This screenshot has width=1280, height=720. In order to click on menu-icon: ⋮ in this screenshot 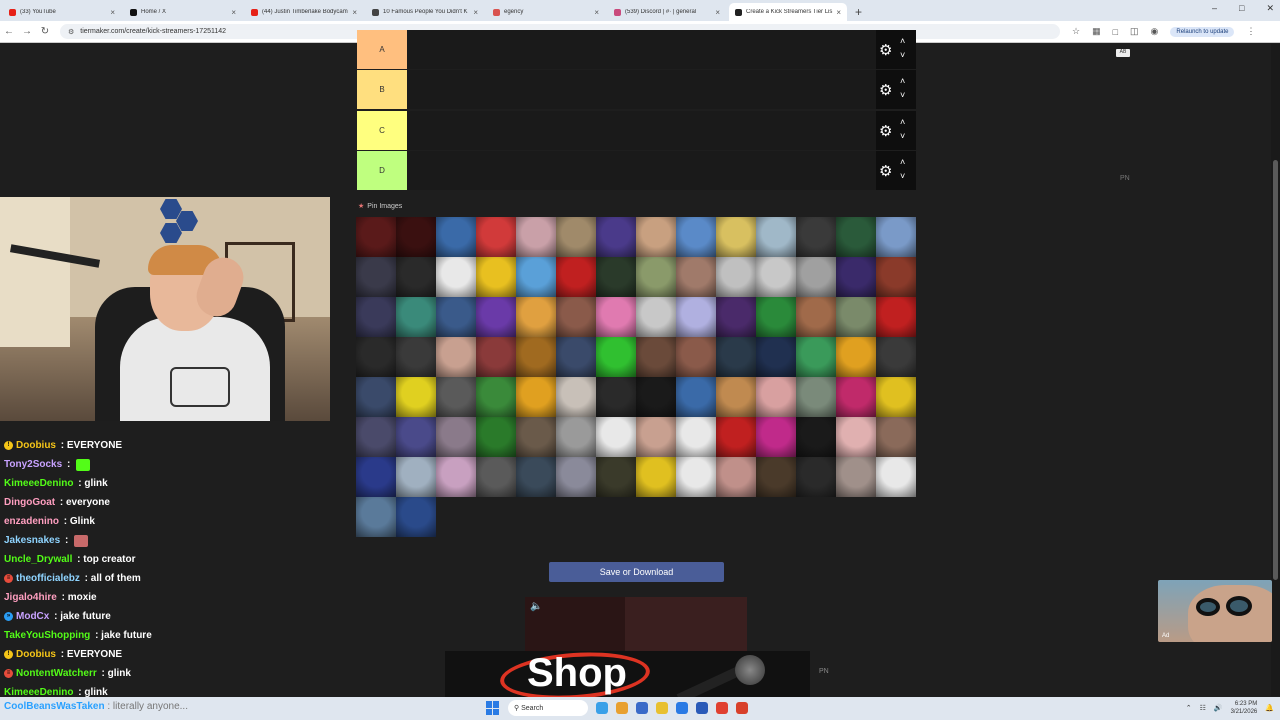, I will do `click(1250, 31)`.